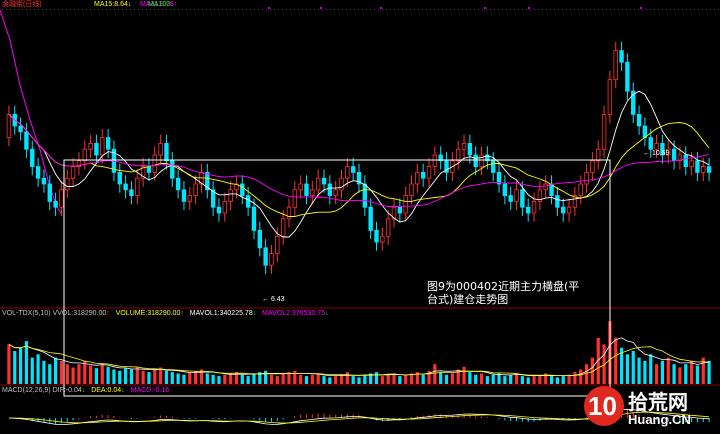 Image resolution: width=720 pixels, height=434 pixels. I want to click on ma100-label: MA100:, so click(160, 4).